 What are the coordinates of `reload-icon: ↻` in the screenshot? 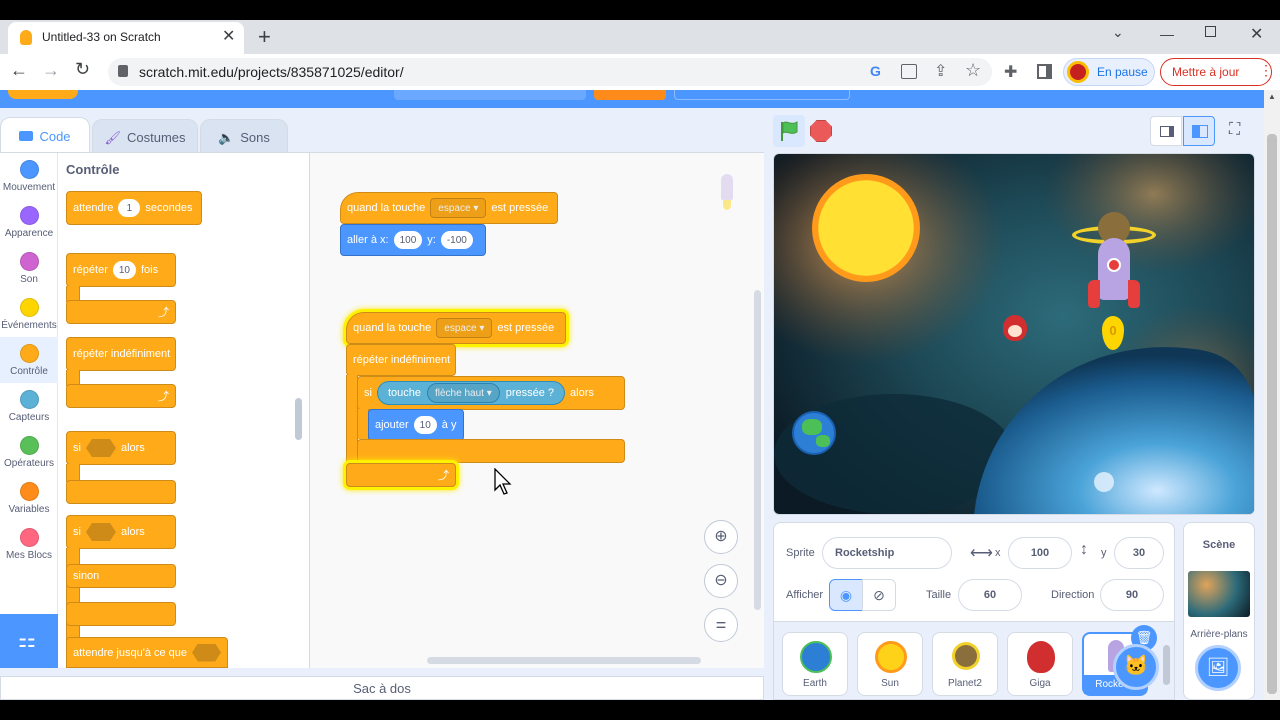 It's located at (82, 69).